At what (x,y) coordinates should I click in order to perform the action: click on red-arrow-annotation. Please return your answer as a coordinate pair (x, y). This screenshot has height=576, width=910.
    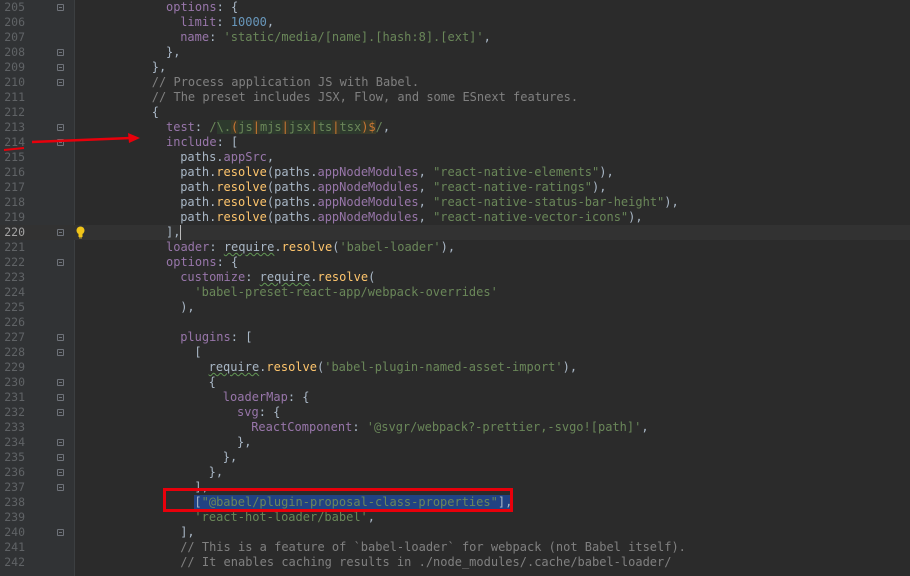
    Looking at the image, I should click on (71, 142).